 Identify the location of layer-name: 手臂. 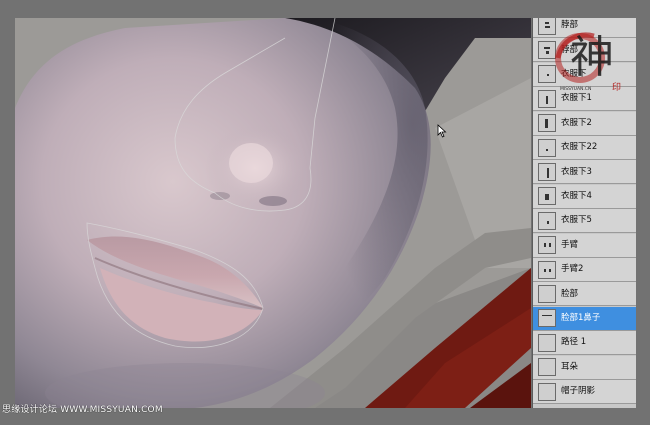
(570, 244).